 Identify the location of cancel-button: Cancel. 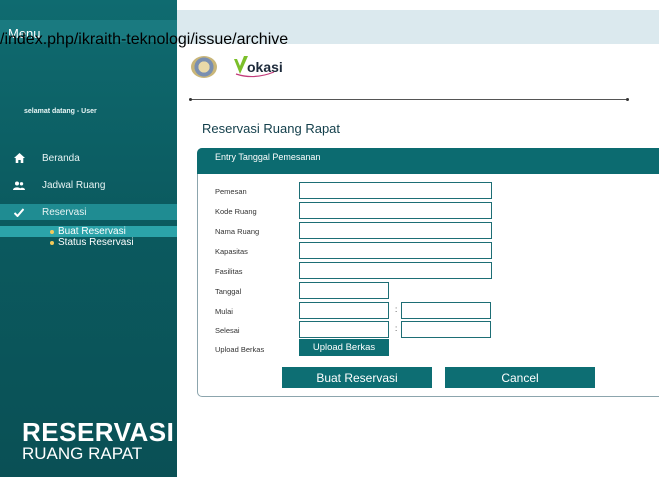
(520, 377).